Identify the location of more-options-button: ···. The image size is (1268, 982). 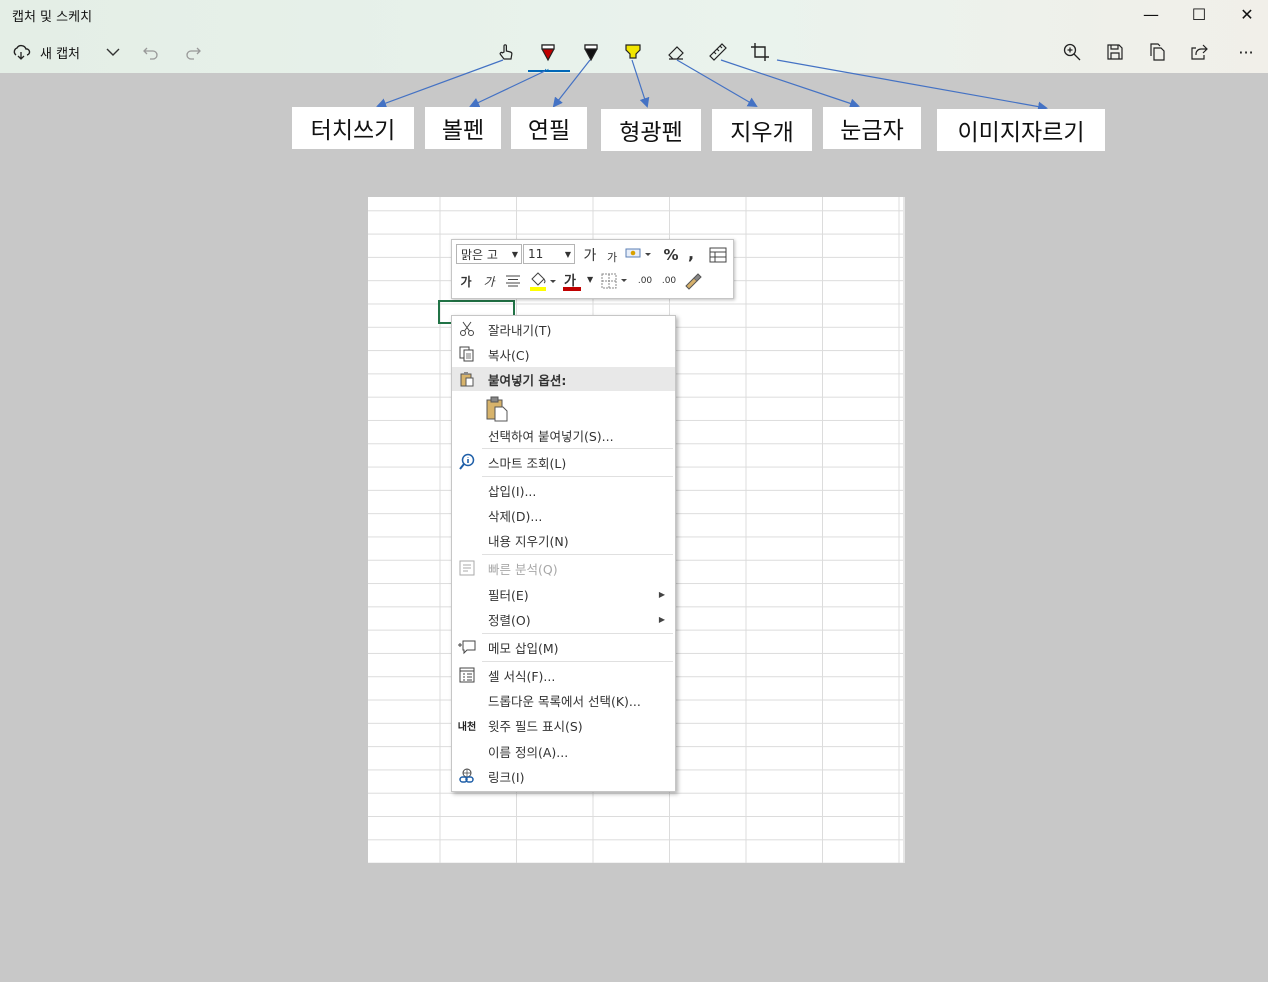
(1246, 52).